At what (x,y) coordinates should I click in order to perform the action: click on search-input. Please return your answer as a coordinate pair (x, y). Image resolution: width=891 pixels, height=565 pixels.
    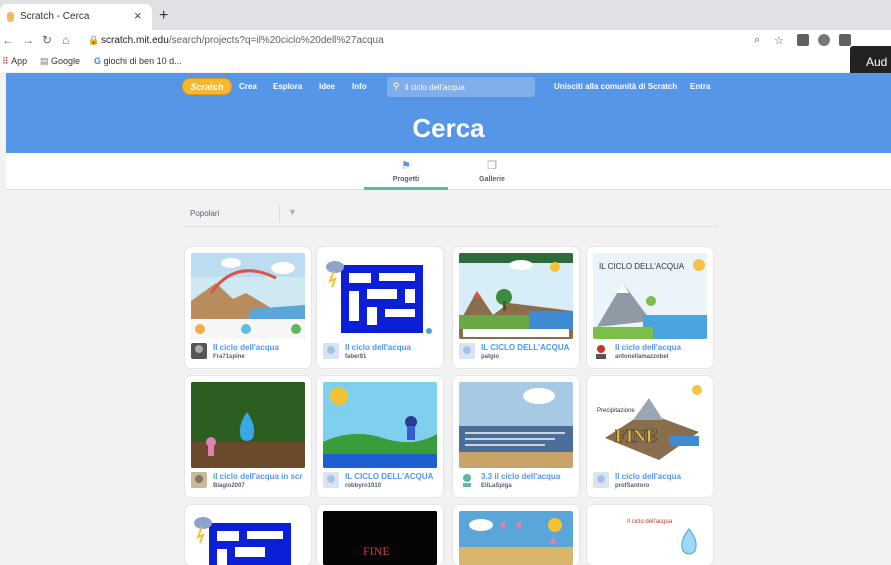
    Looking at the image, I should click on (467, 87).